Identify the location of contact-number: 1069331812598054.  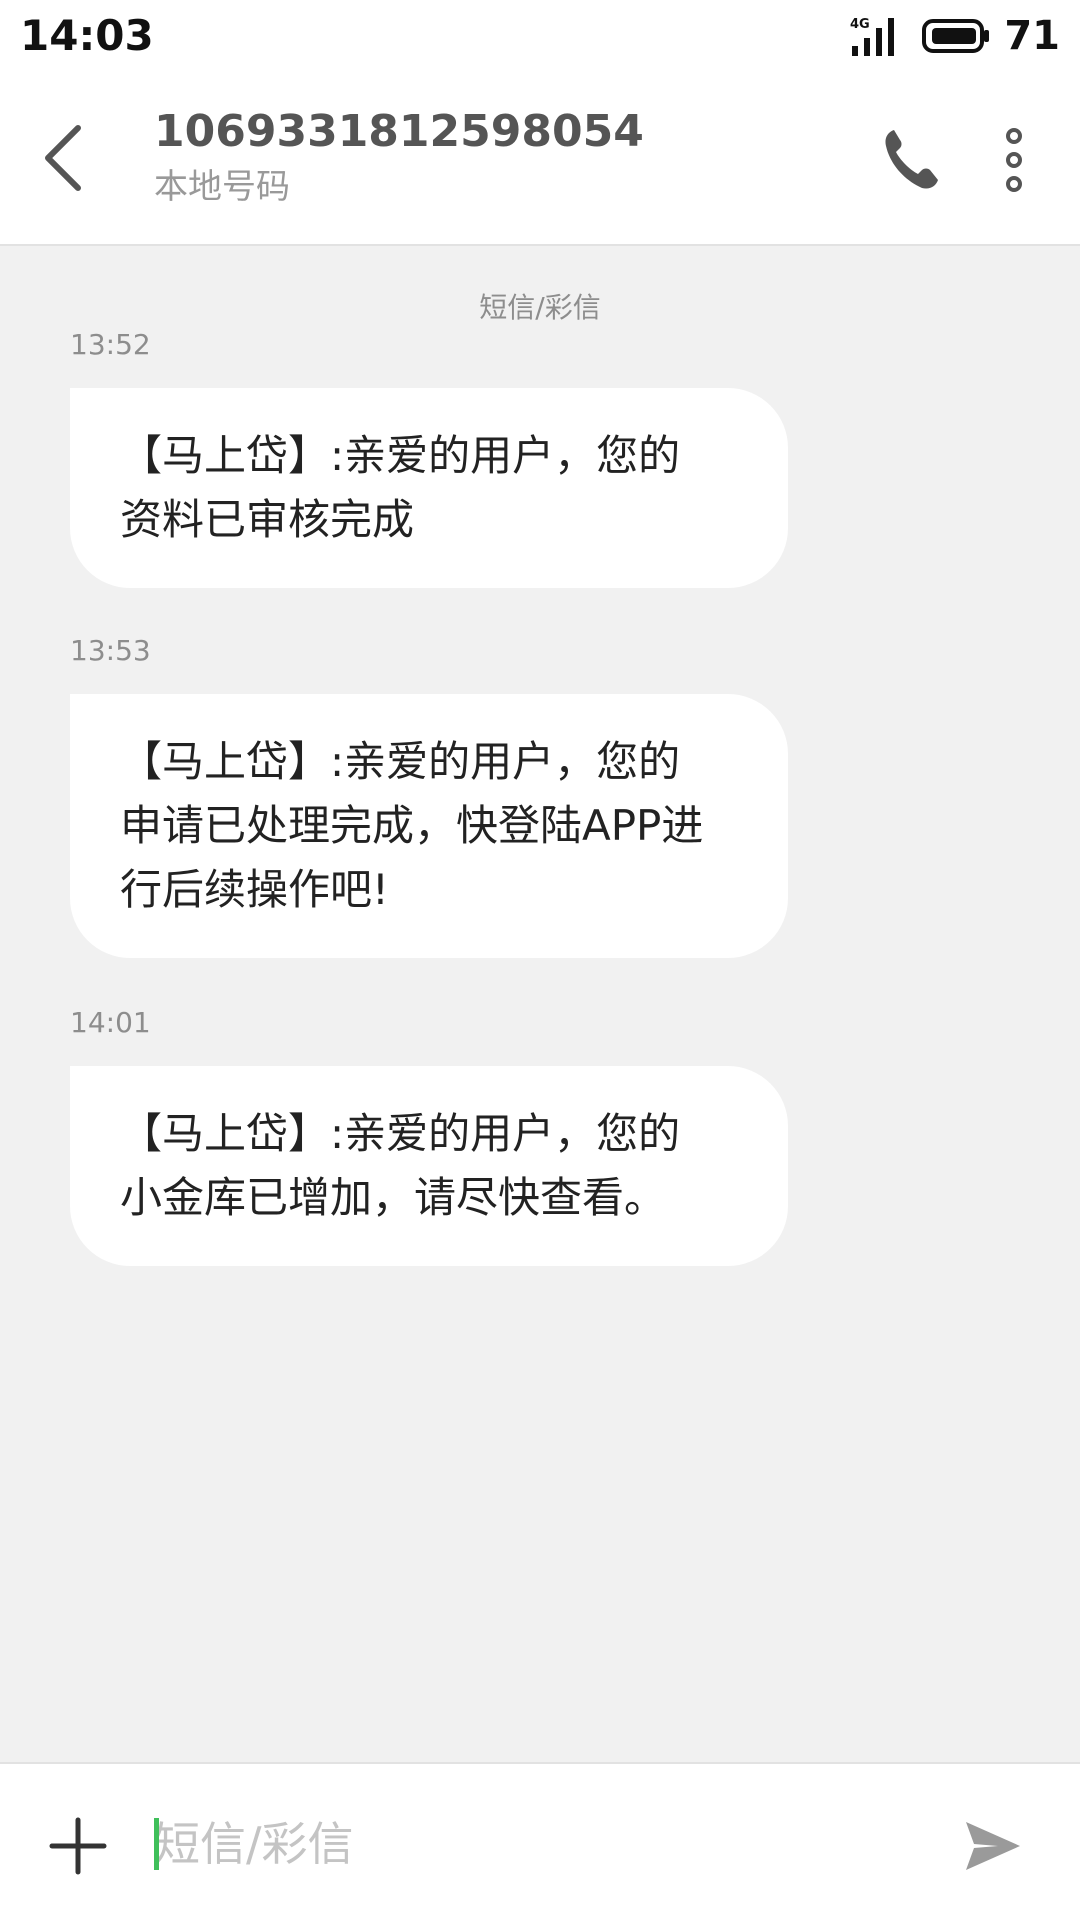
(399, 131).